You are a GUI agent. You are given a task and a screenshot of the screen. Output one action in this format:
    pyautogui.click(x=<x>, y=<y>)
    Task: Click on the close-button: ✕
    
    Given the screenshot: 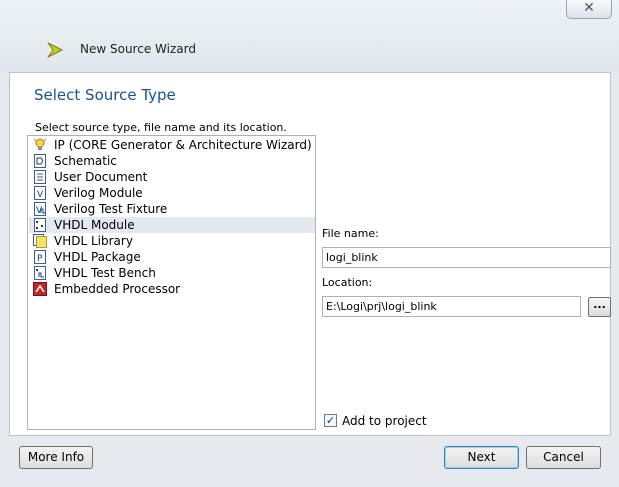 What is the action you would take?
    pyautogui.click(x=589, y=9)
    